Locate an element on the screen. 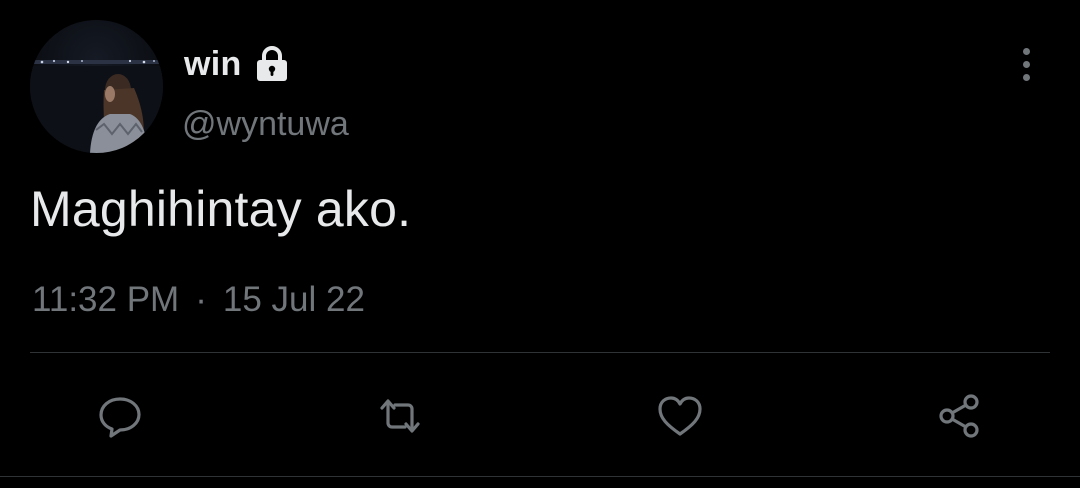  more-options-button is located at coordinates (1026, 64).